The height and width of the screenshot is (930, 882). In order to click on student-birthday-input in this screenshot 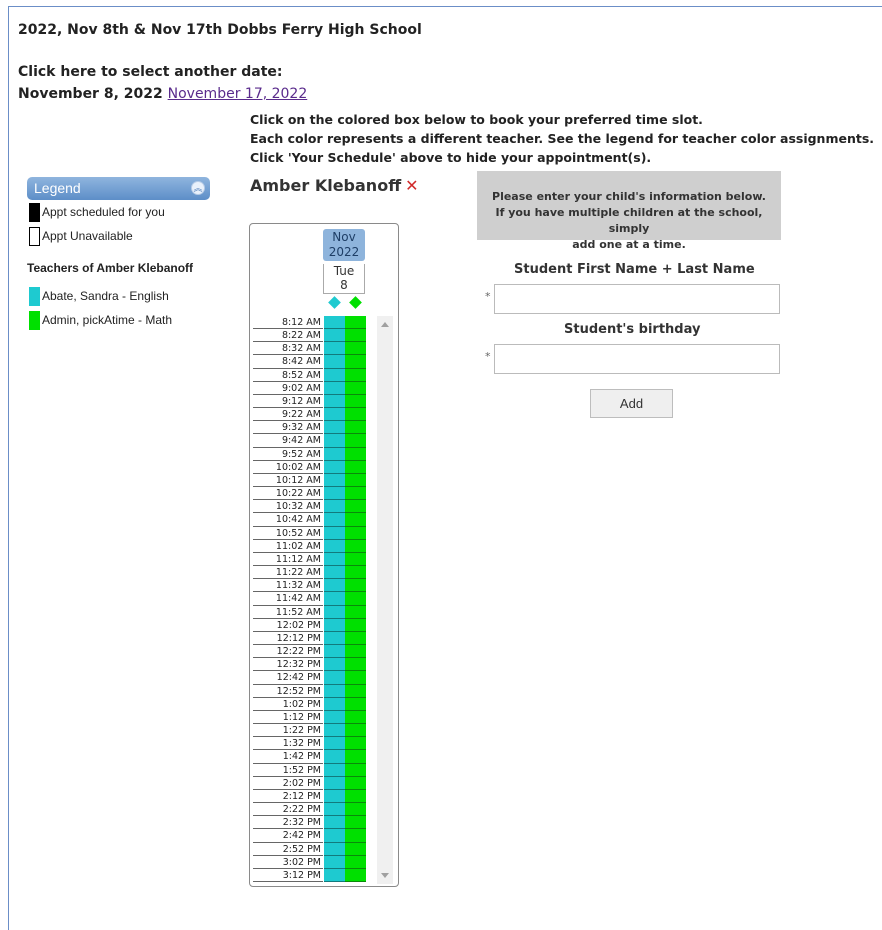, I will do `click(637, 359)`.